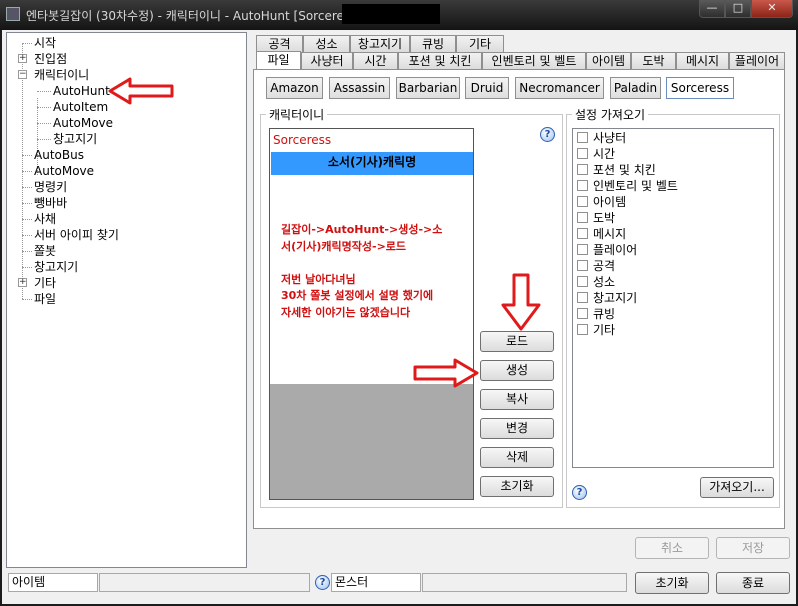 Image resolution: width=798 pixels, height=606 pixels. Describe the element at coordinates (672, 548) in the screenshot. I see `cancel-button: 취소` at that location.